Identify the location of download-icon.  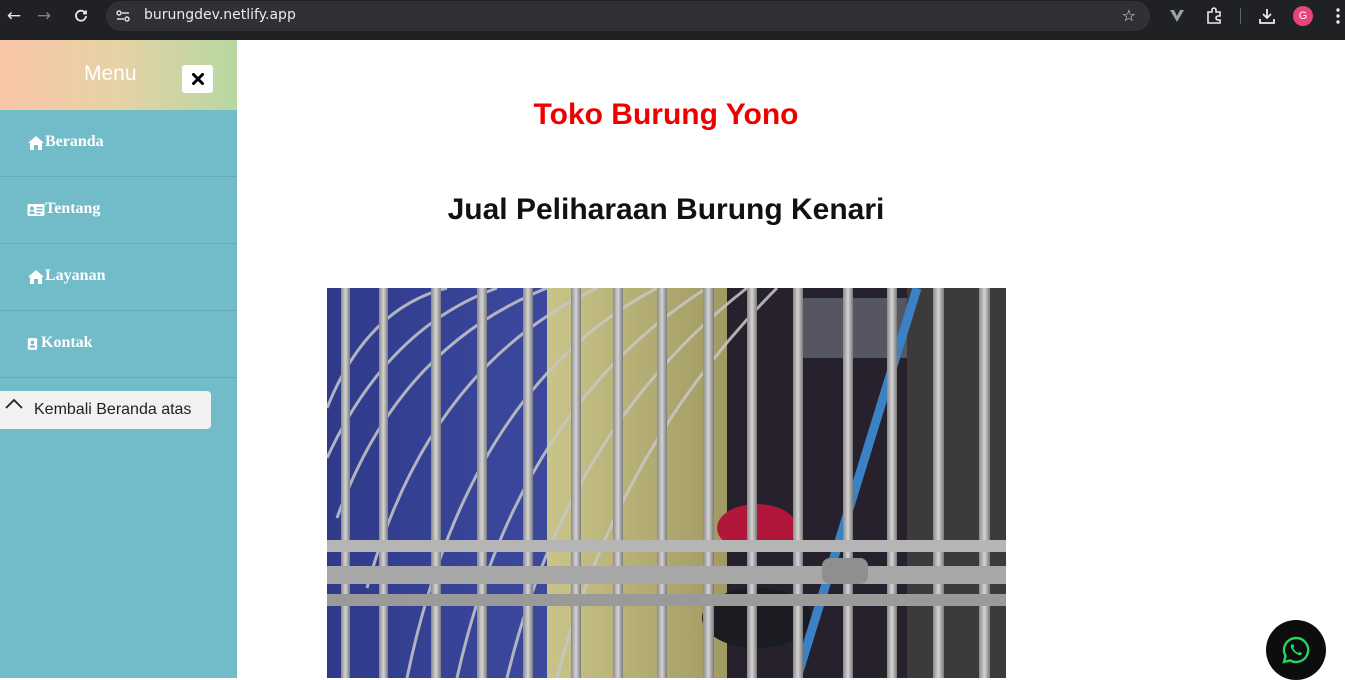
(1267, 16).